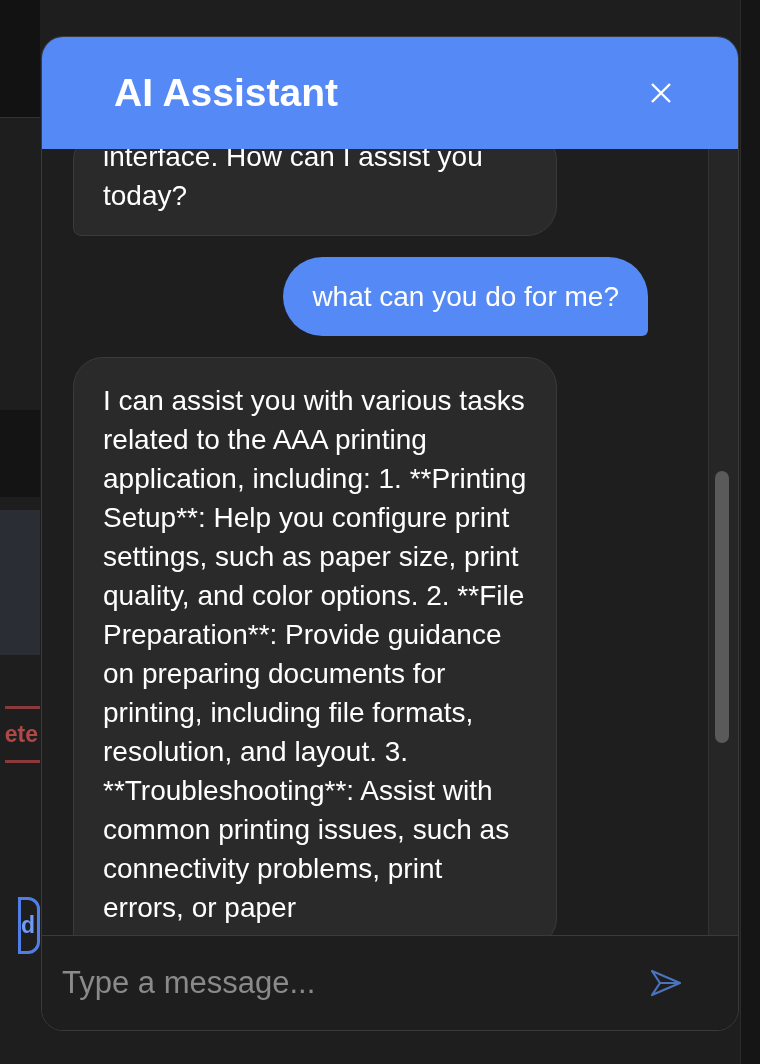 The width and height of the screenshot is (760, 1064). I want to click on user-message: what can you do for me?, so click(465, 296).